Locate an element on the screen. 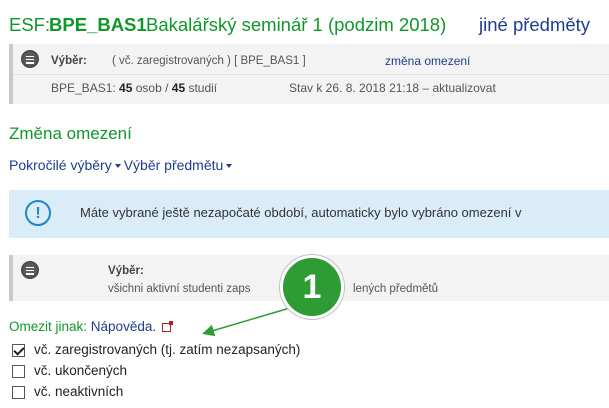  selection-box-text: všichni aktivní studenti zaps is located at coordinates (179, 289).